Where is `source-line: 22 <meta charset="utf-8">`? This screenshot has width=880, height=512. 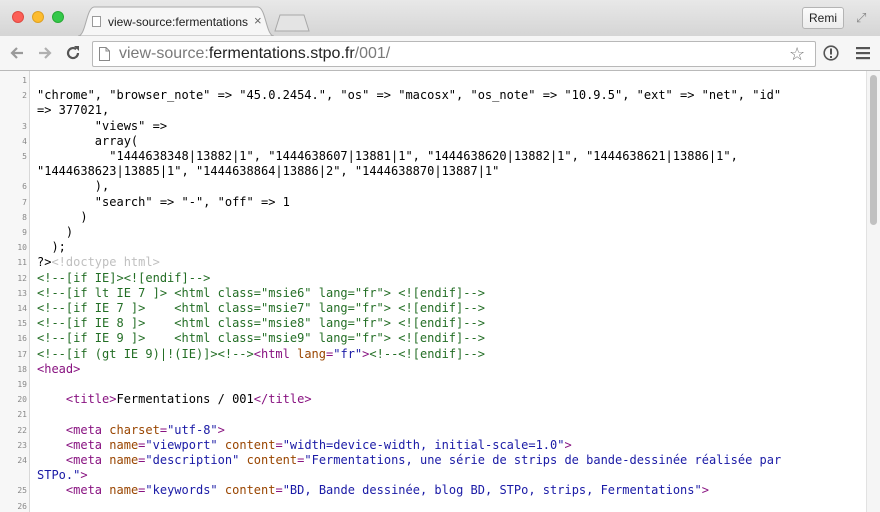
source-line: 22 <meta charset="utf-8"> is located at coordinates (433, 430).